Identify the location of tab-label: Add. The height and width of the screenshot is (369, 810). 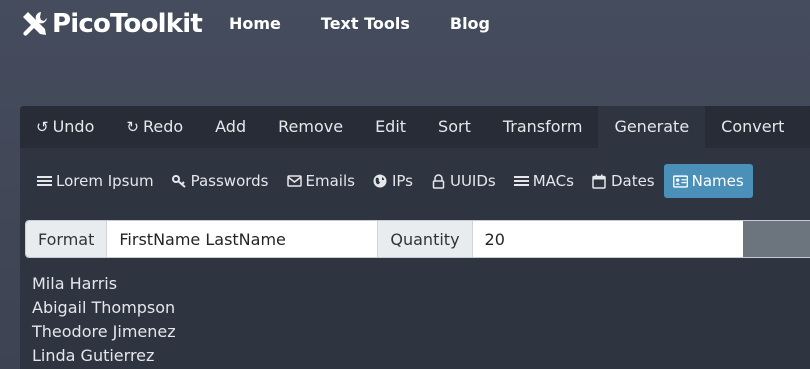
(231, 126).